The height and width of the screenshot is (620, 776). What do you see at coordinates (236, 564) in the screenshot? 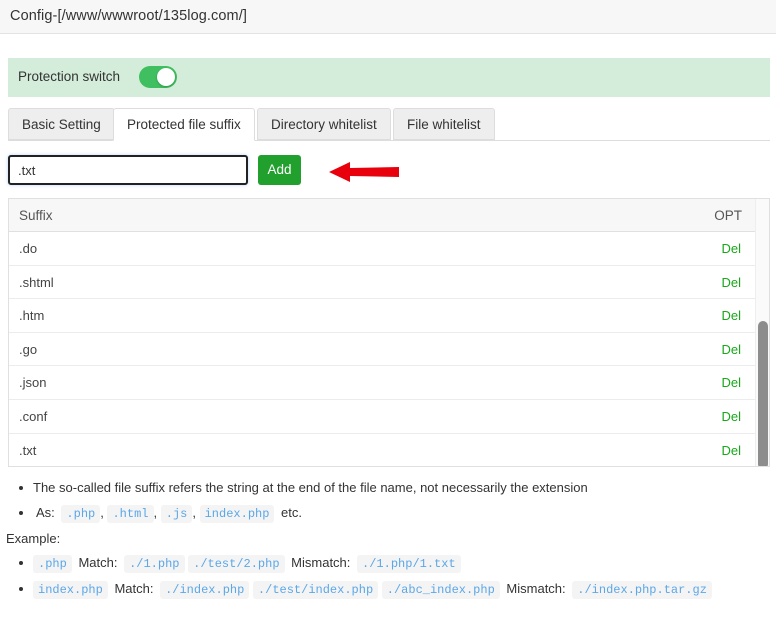
I see `code-token: ./test/2.php` at bounding box center [236, 564].